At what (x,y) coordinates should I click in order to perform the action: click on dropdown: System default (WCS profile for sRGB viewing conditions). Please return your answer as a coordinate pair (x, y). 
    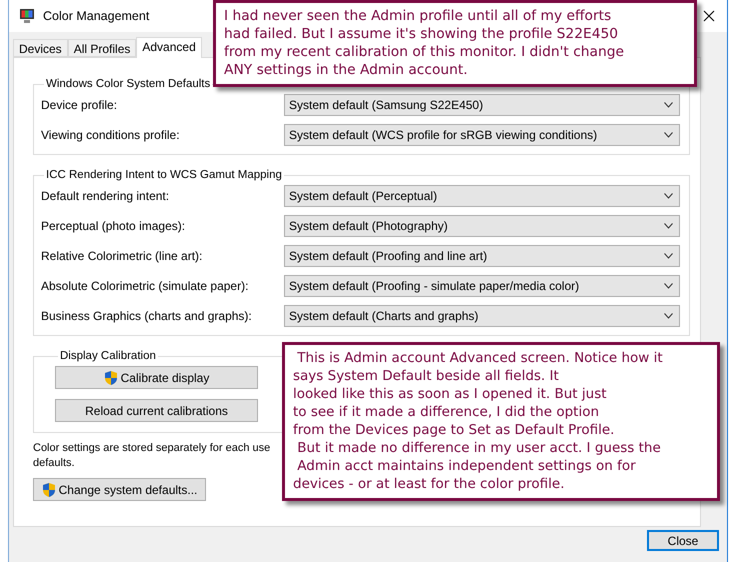
    Looking at the image, I should click on (482, 135).